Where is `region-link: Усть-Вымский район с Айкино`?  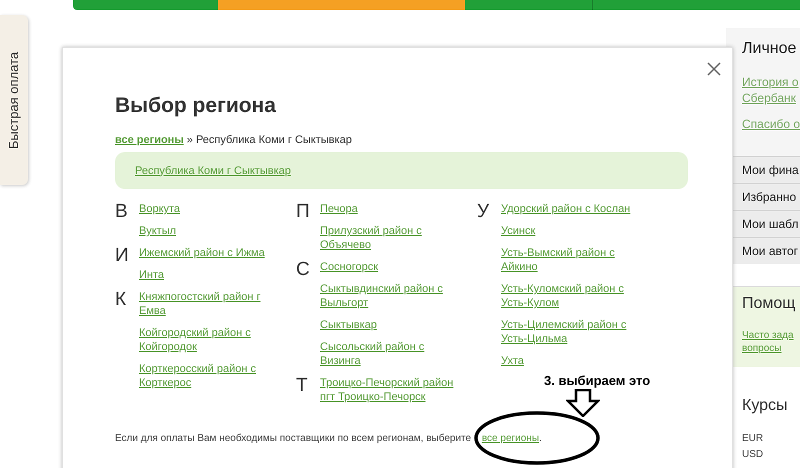
region-link: Усть-Вымский район с Айкино is located at coordinates (571, 260).